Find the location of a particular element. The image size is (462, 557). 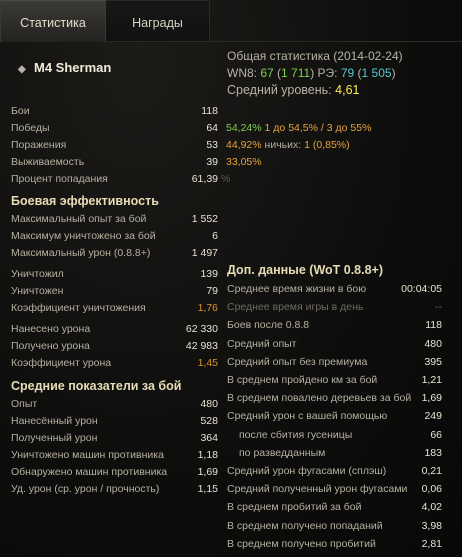

tab-awards: Награды is located at coordinates (158, 21).